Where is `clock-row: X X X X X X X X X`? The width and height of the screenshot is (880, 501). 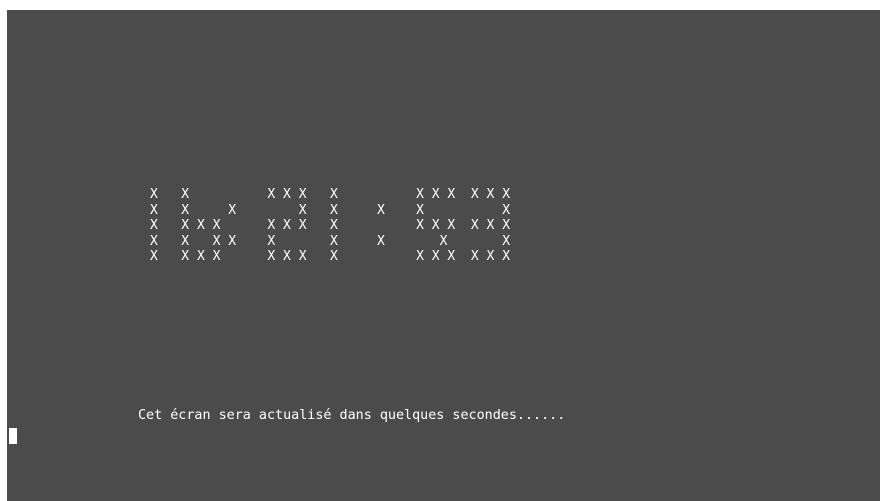 clock-row: X X X X X X X X X is located at coordinates (330, 241).